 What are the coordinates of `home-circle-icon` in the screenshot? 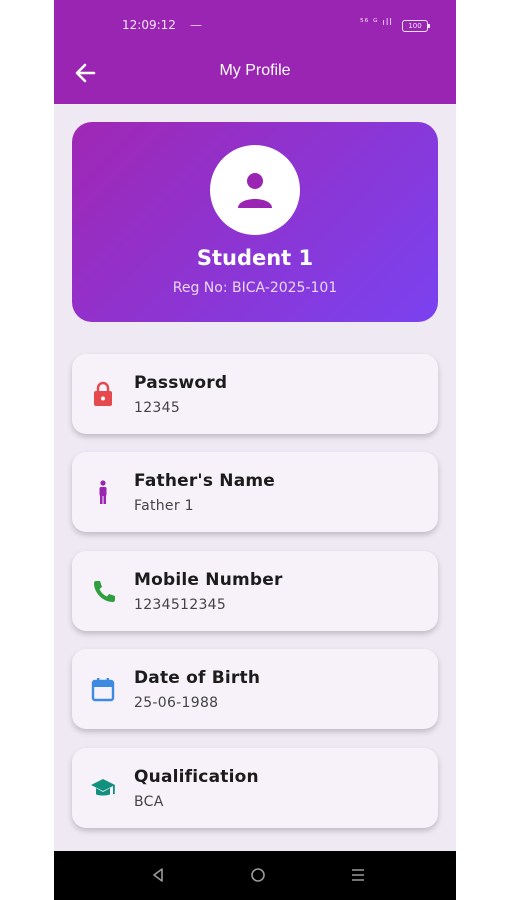 It's located at (258, 875).